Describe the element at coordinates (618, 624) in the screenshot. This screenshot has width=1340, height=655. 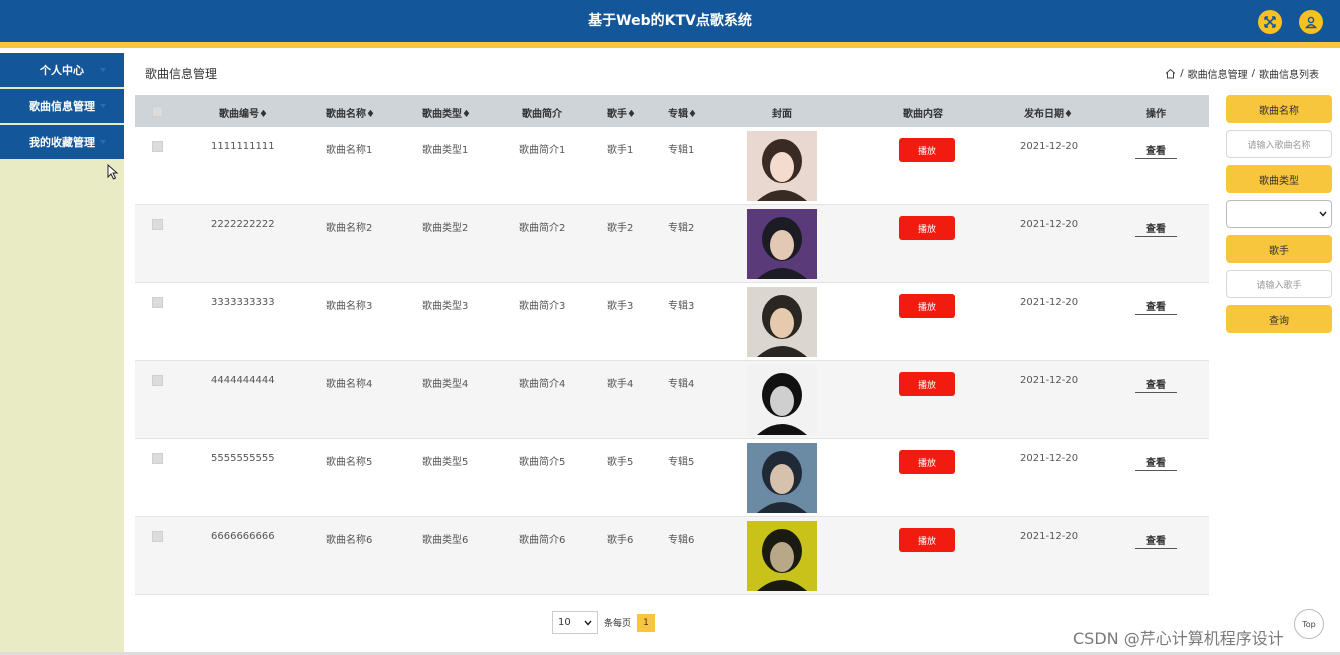
I see `per-page-label: 条每页` at that location.